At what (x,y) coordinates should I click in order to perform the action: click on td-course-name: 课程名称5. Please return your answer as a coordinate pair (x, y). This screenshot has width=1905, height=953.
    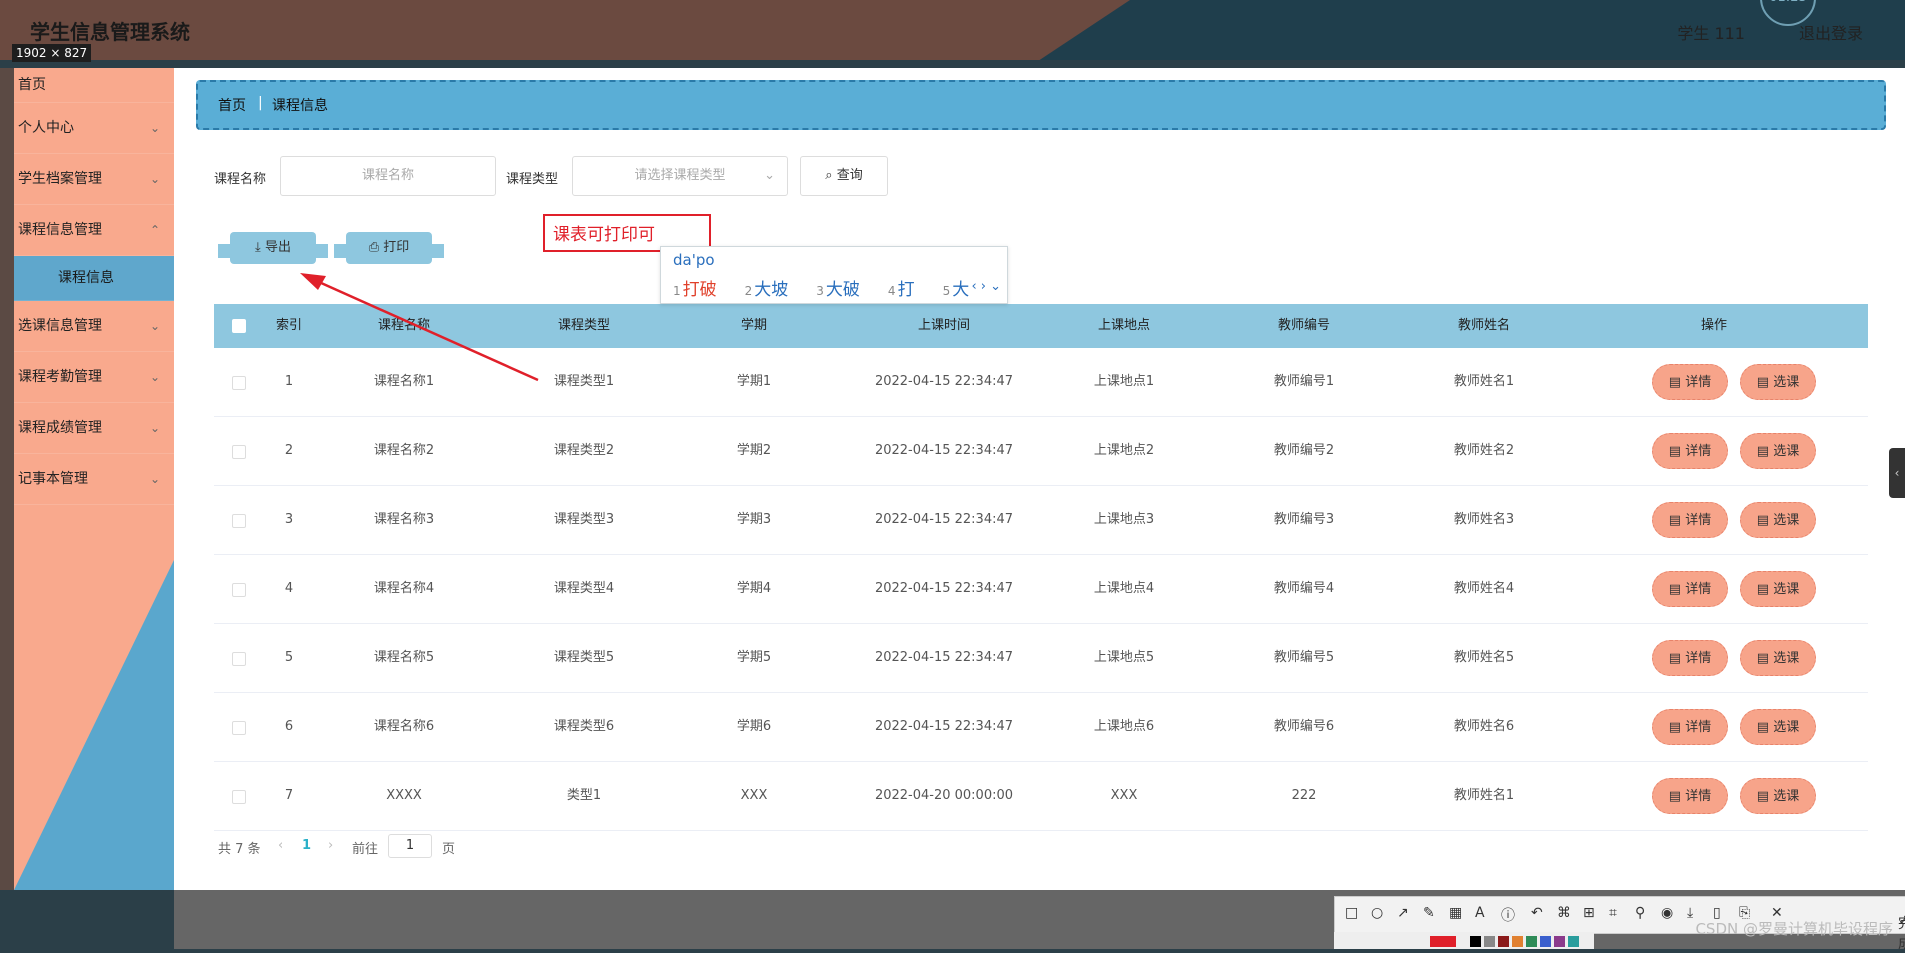
    Looking at the image, I should click on (404, 657).